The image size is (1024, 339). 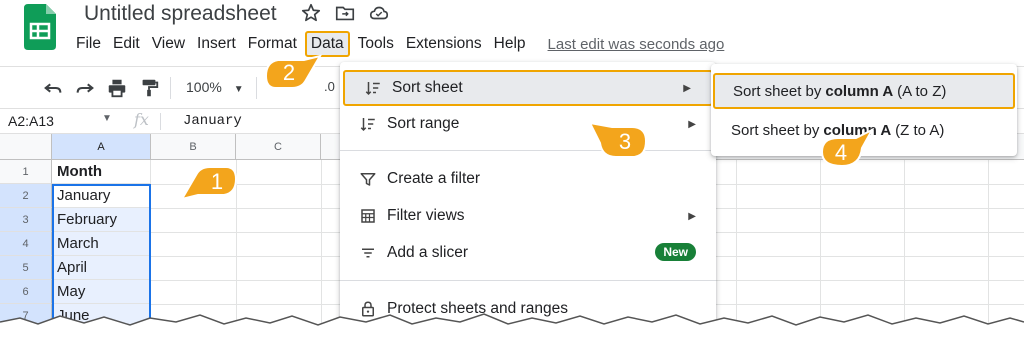 What do you see at coordinates (212, 121) in the screenshot?
I see `formula-input: January` at bounding box center [212, 121].